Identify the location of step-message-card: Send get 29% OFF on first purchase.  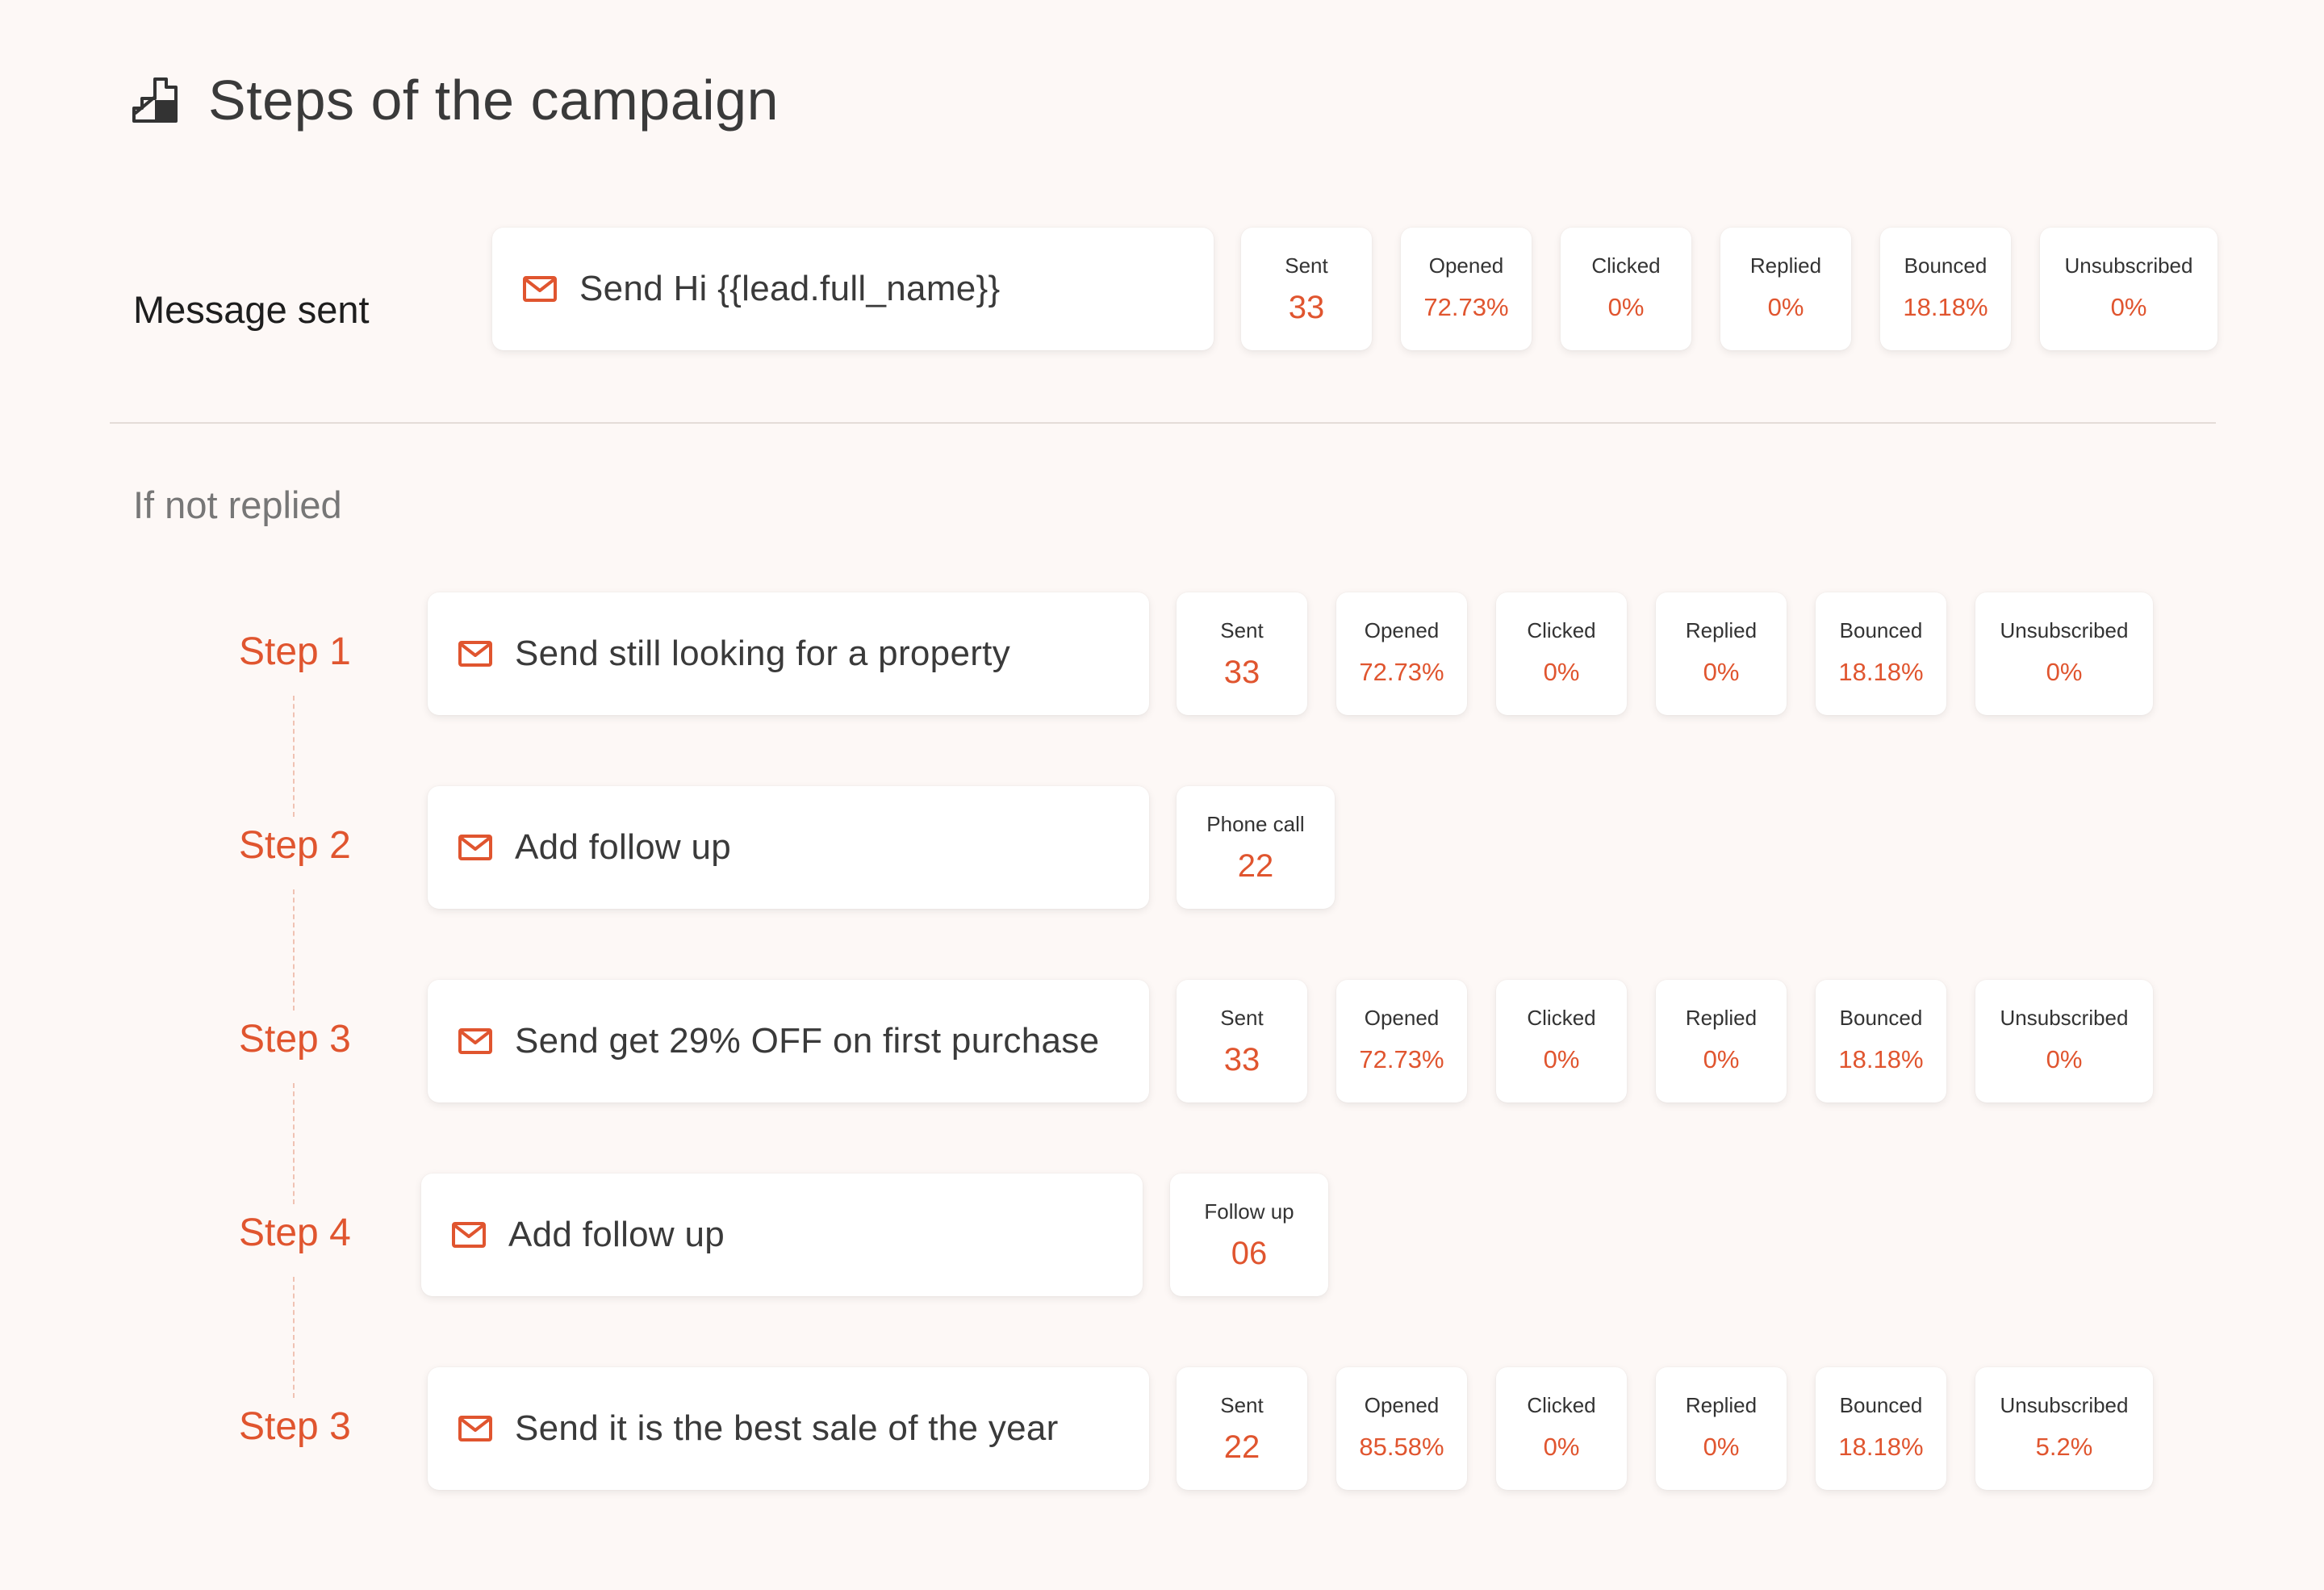
(788, 1041).